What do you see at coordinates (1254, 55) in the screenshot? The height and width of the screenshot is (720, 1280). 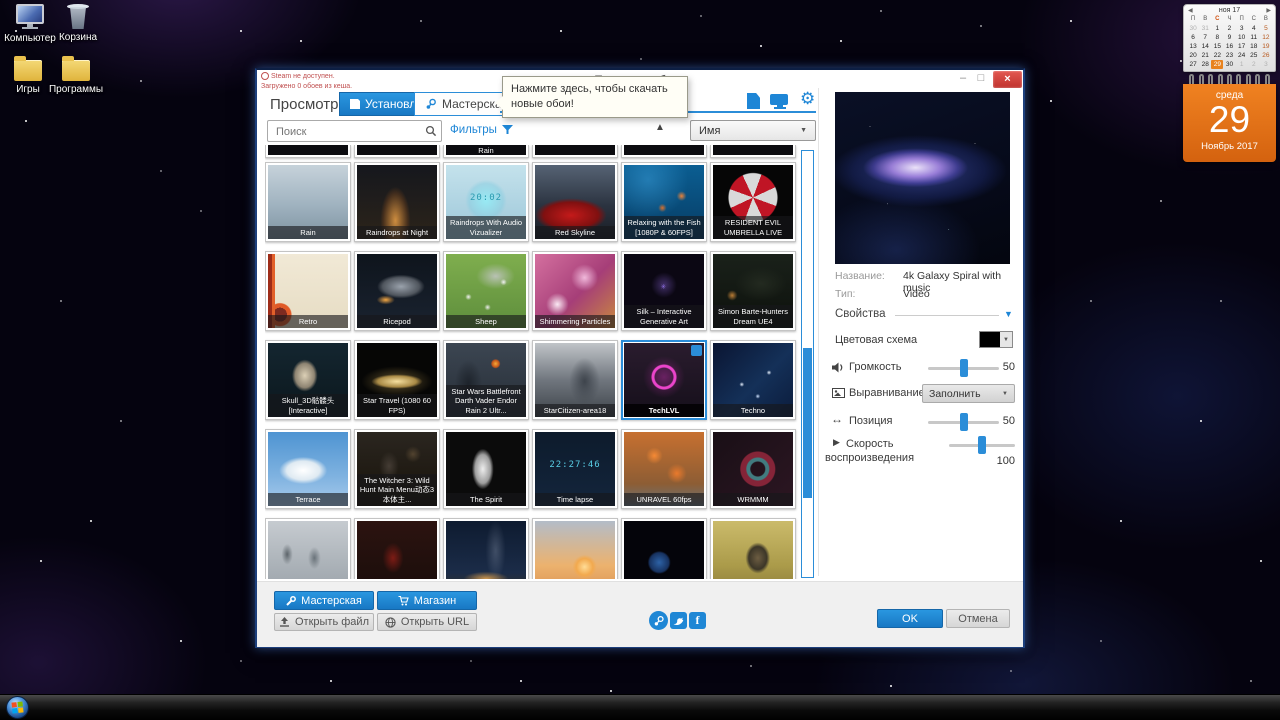 I see `calendar-day: 25` at bounding box center [1254, 55].